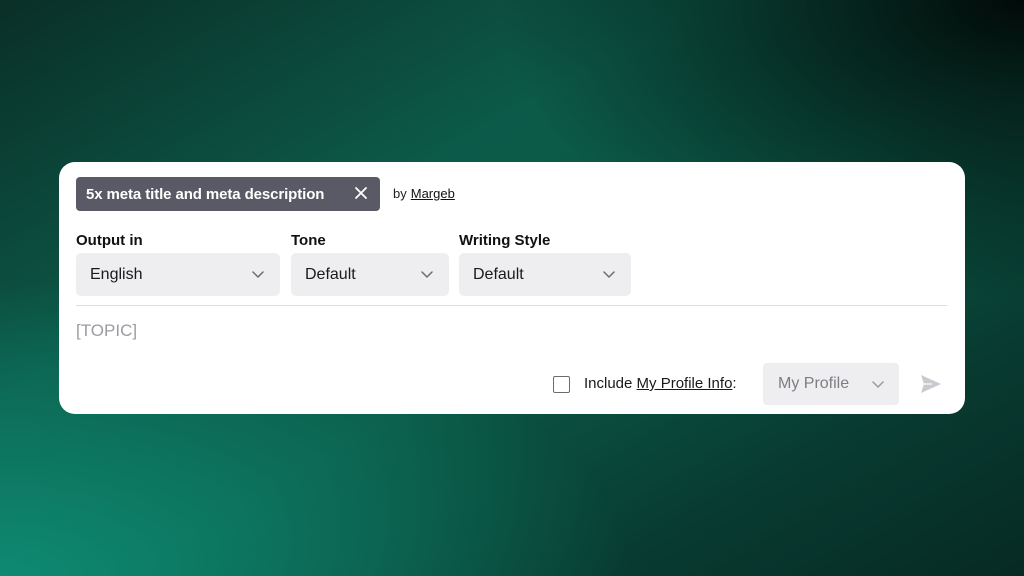 Image resolution: width=1024 pixels, height=576 pixels. I want to click on prompt-title: 5x meta title and meta description, so click(205, 194).